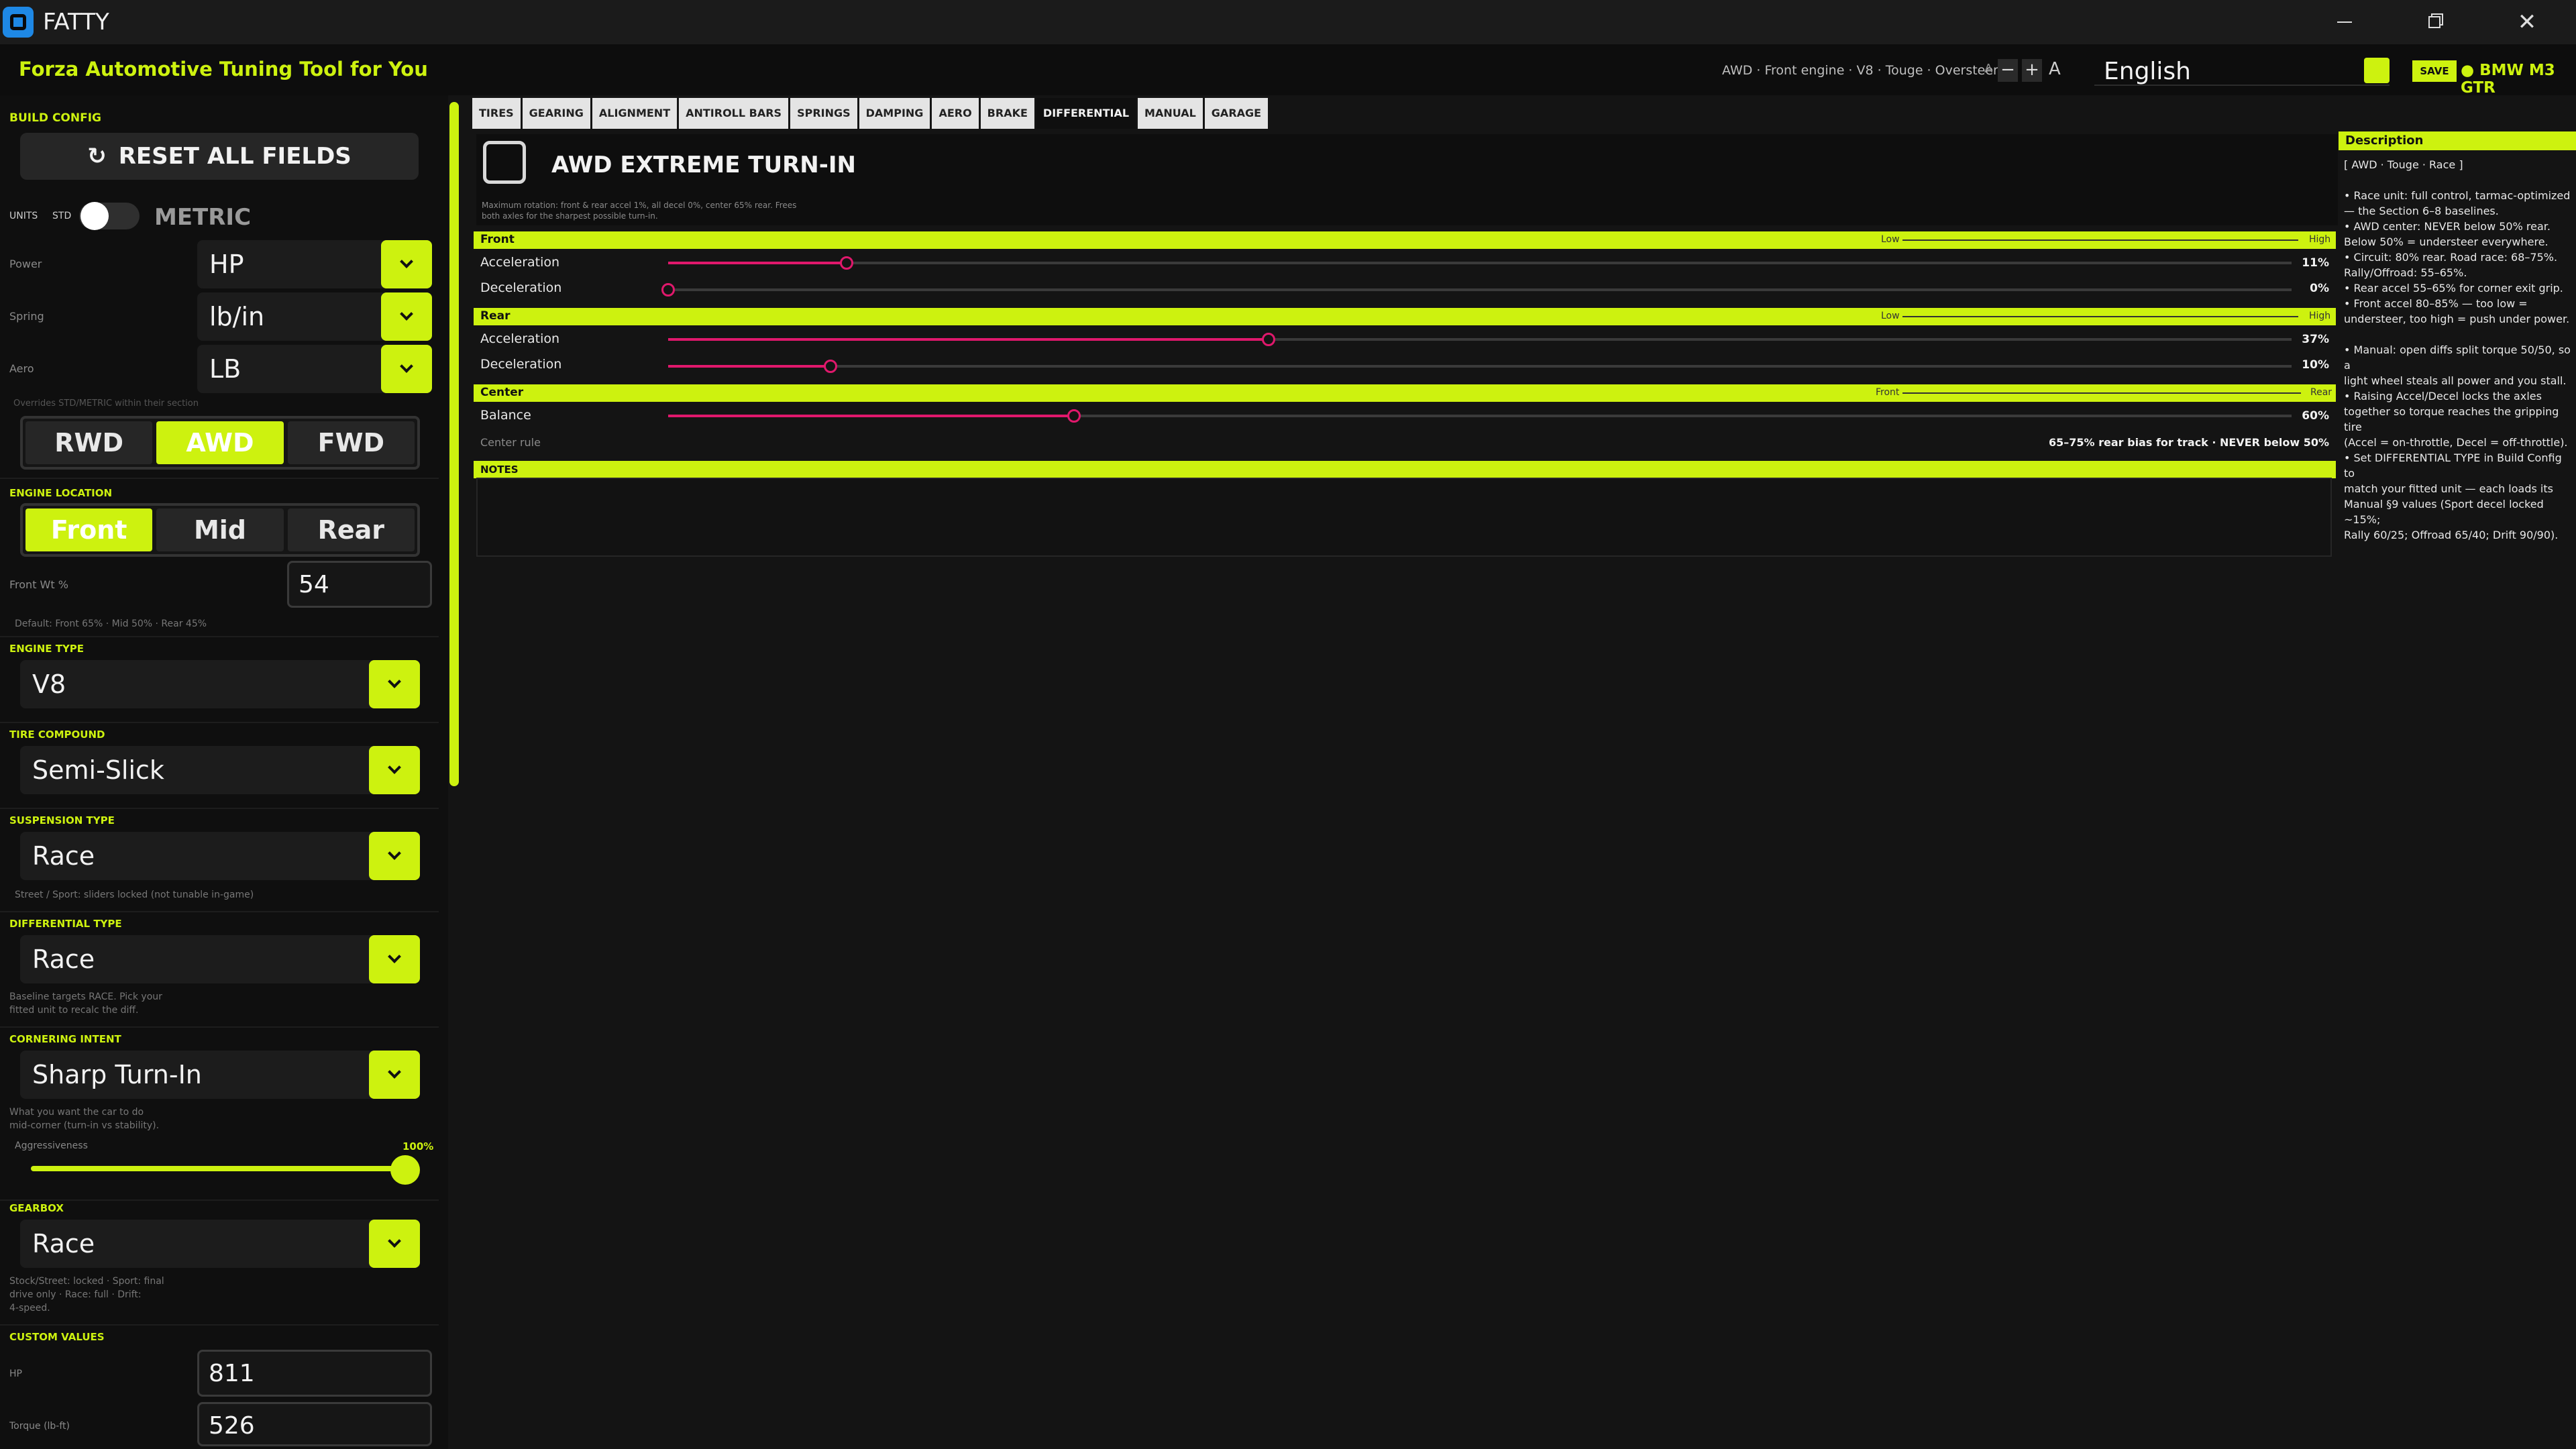 The width and height of the screenshot is (2576, 1449). I want to click on rear-accel-slider, so click(1480, 339).